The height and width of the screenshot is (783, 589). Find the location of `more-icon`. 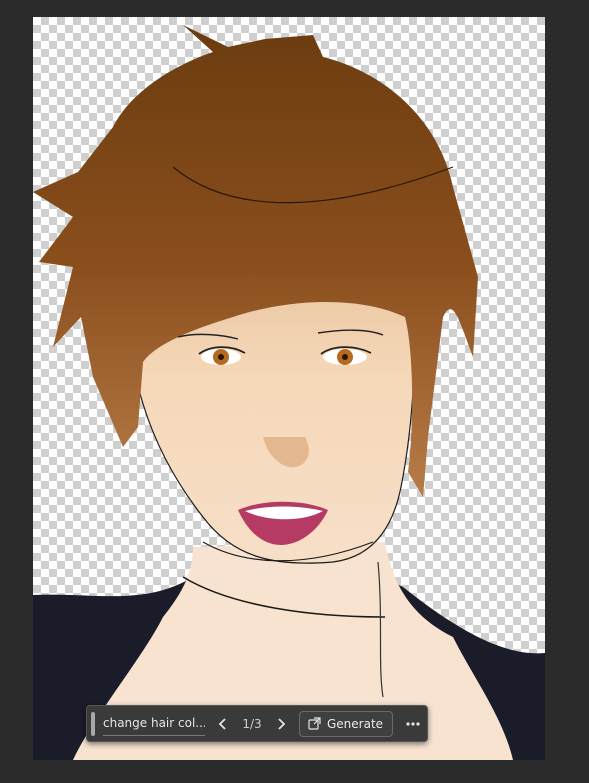

more-icon is located at coordinates (413, 723).